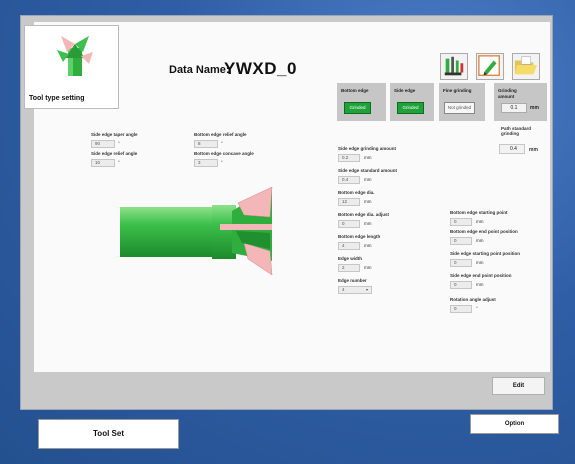 This screenshot has width=575, height=464. Describe the element at coordinates (461, 263) in the screenshot. I see `side-start-point-input: 0` at that location.